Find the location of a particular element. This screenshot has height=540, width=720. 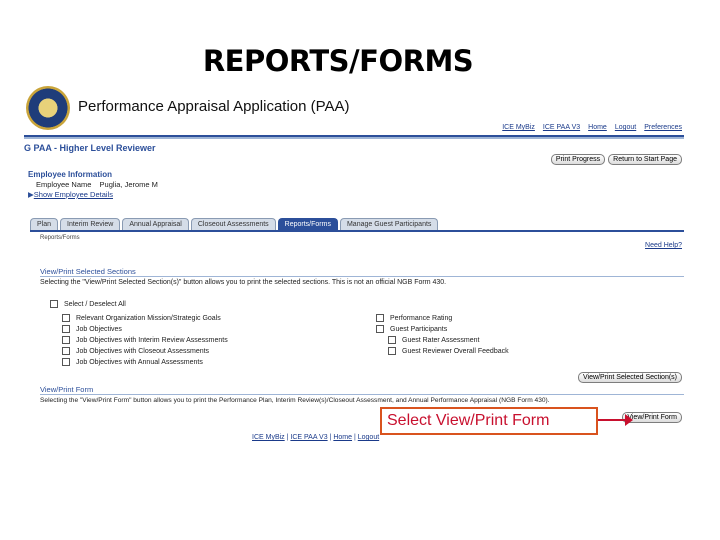

select-all-label: Select / Deselect All is located at coordinates (95, 304).